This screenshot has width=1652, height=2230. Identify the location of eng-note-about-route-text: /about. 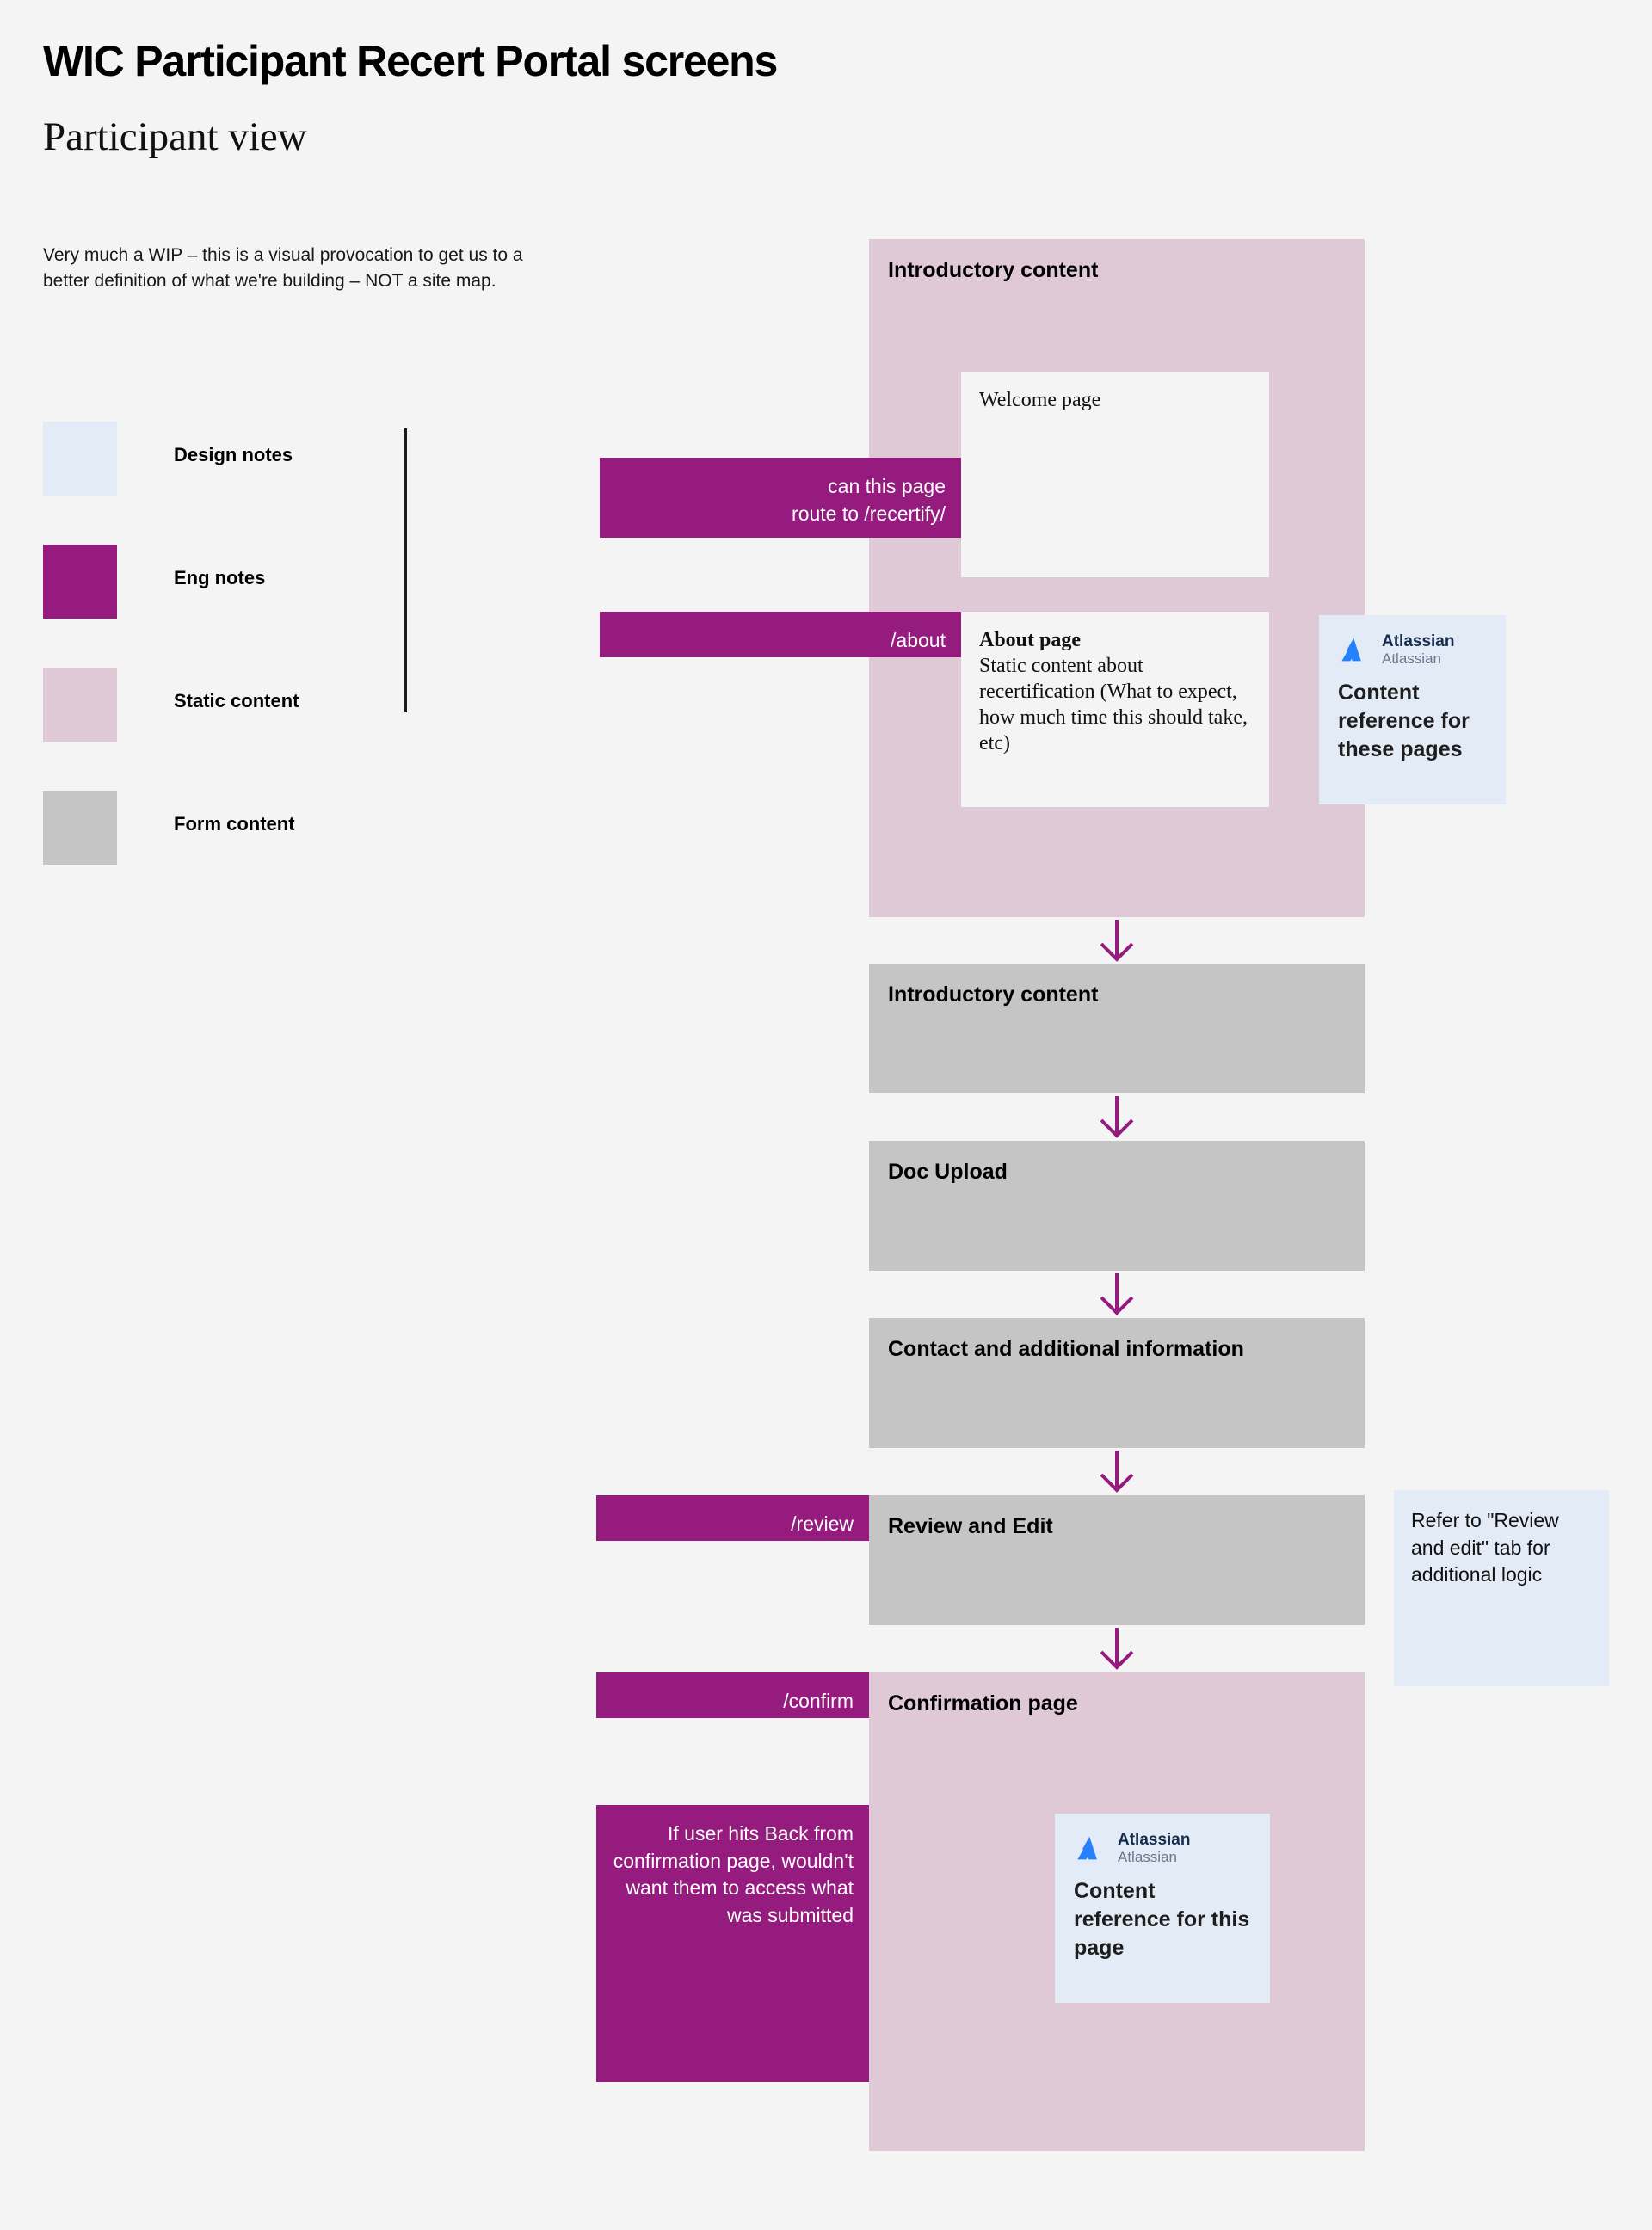
(918, 640).